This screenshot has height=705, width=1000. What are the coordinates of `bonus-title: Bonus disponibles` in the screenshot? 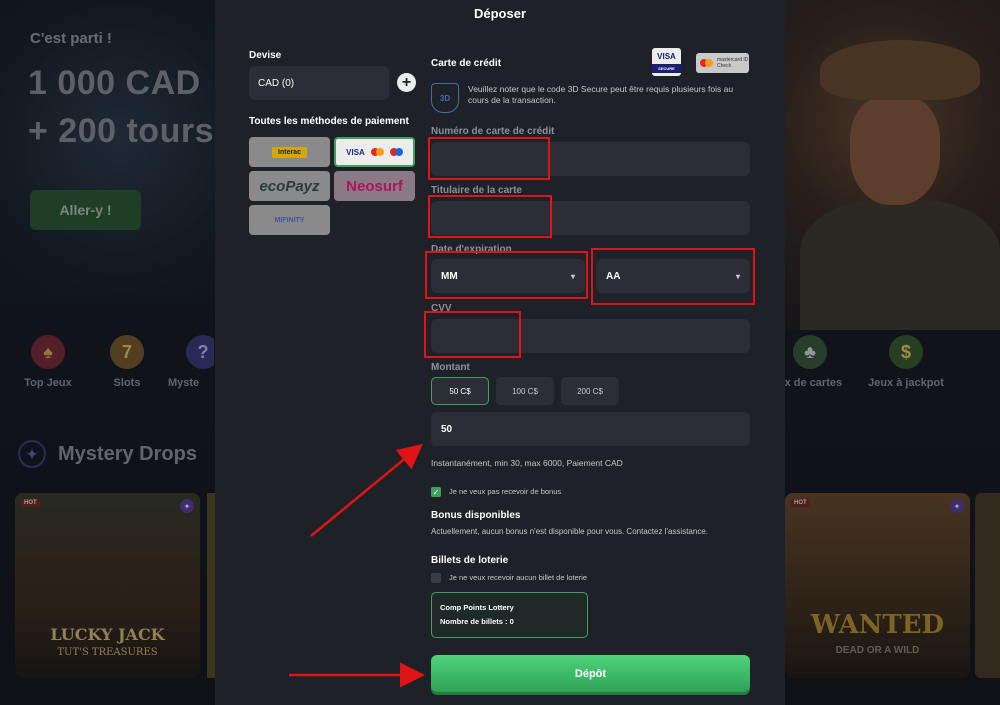 It's located at (476, 515).